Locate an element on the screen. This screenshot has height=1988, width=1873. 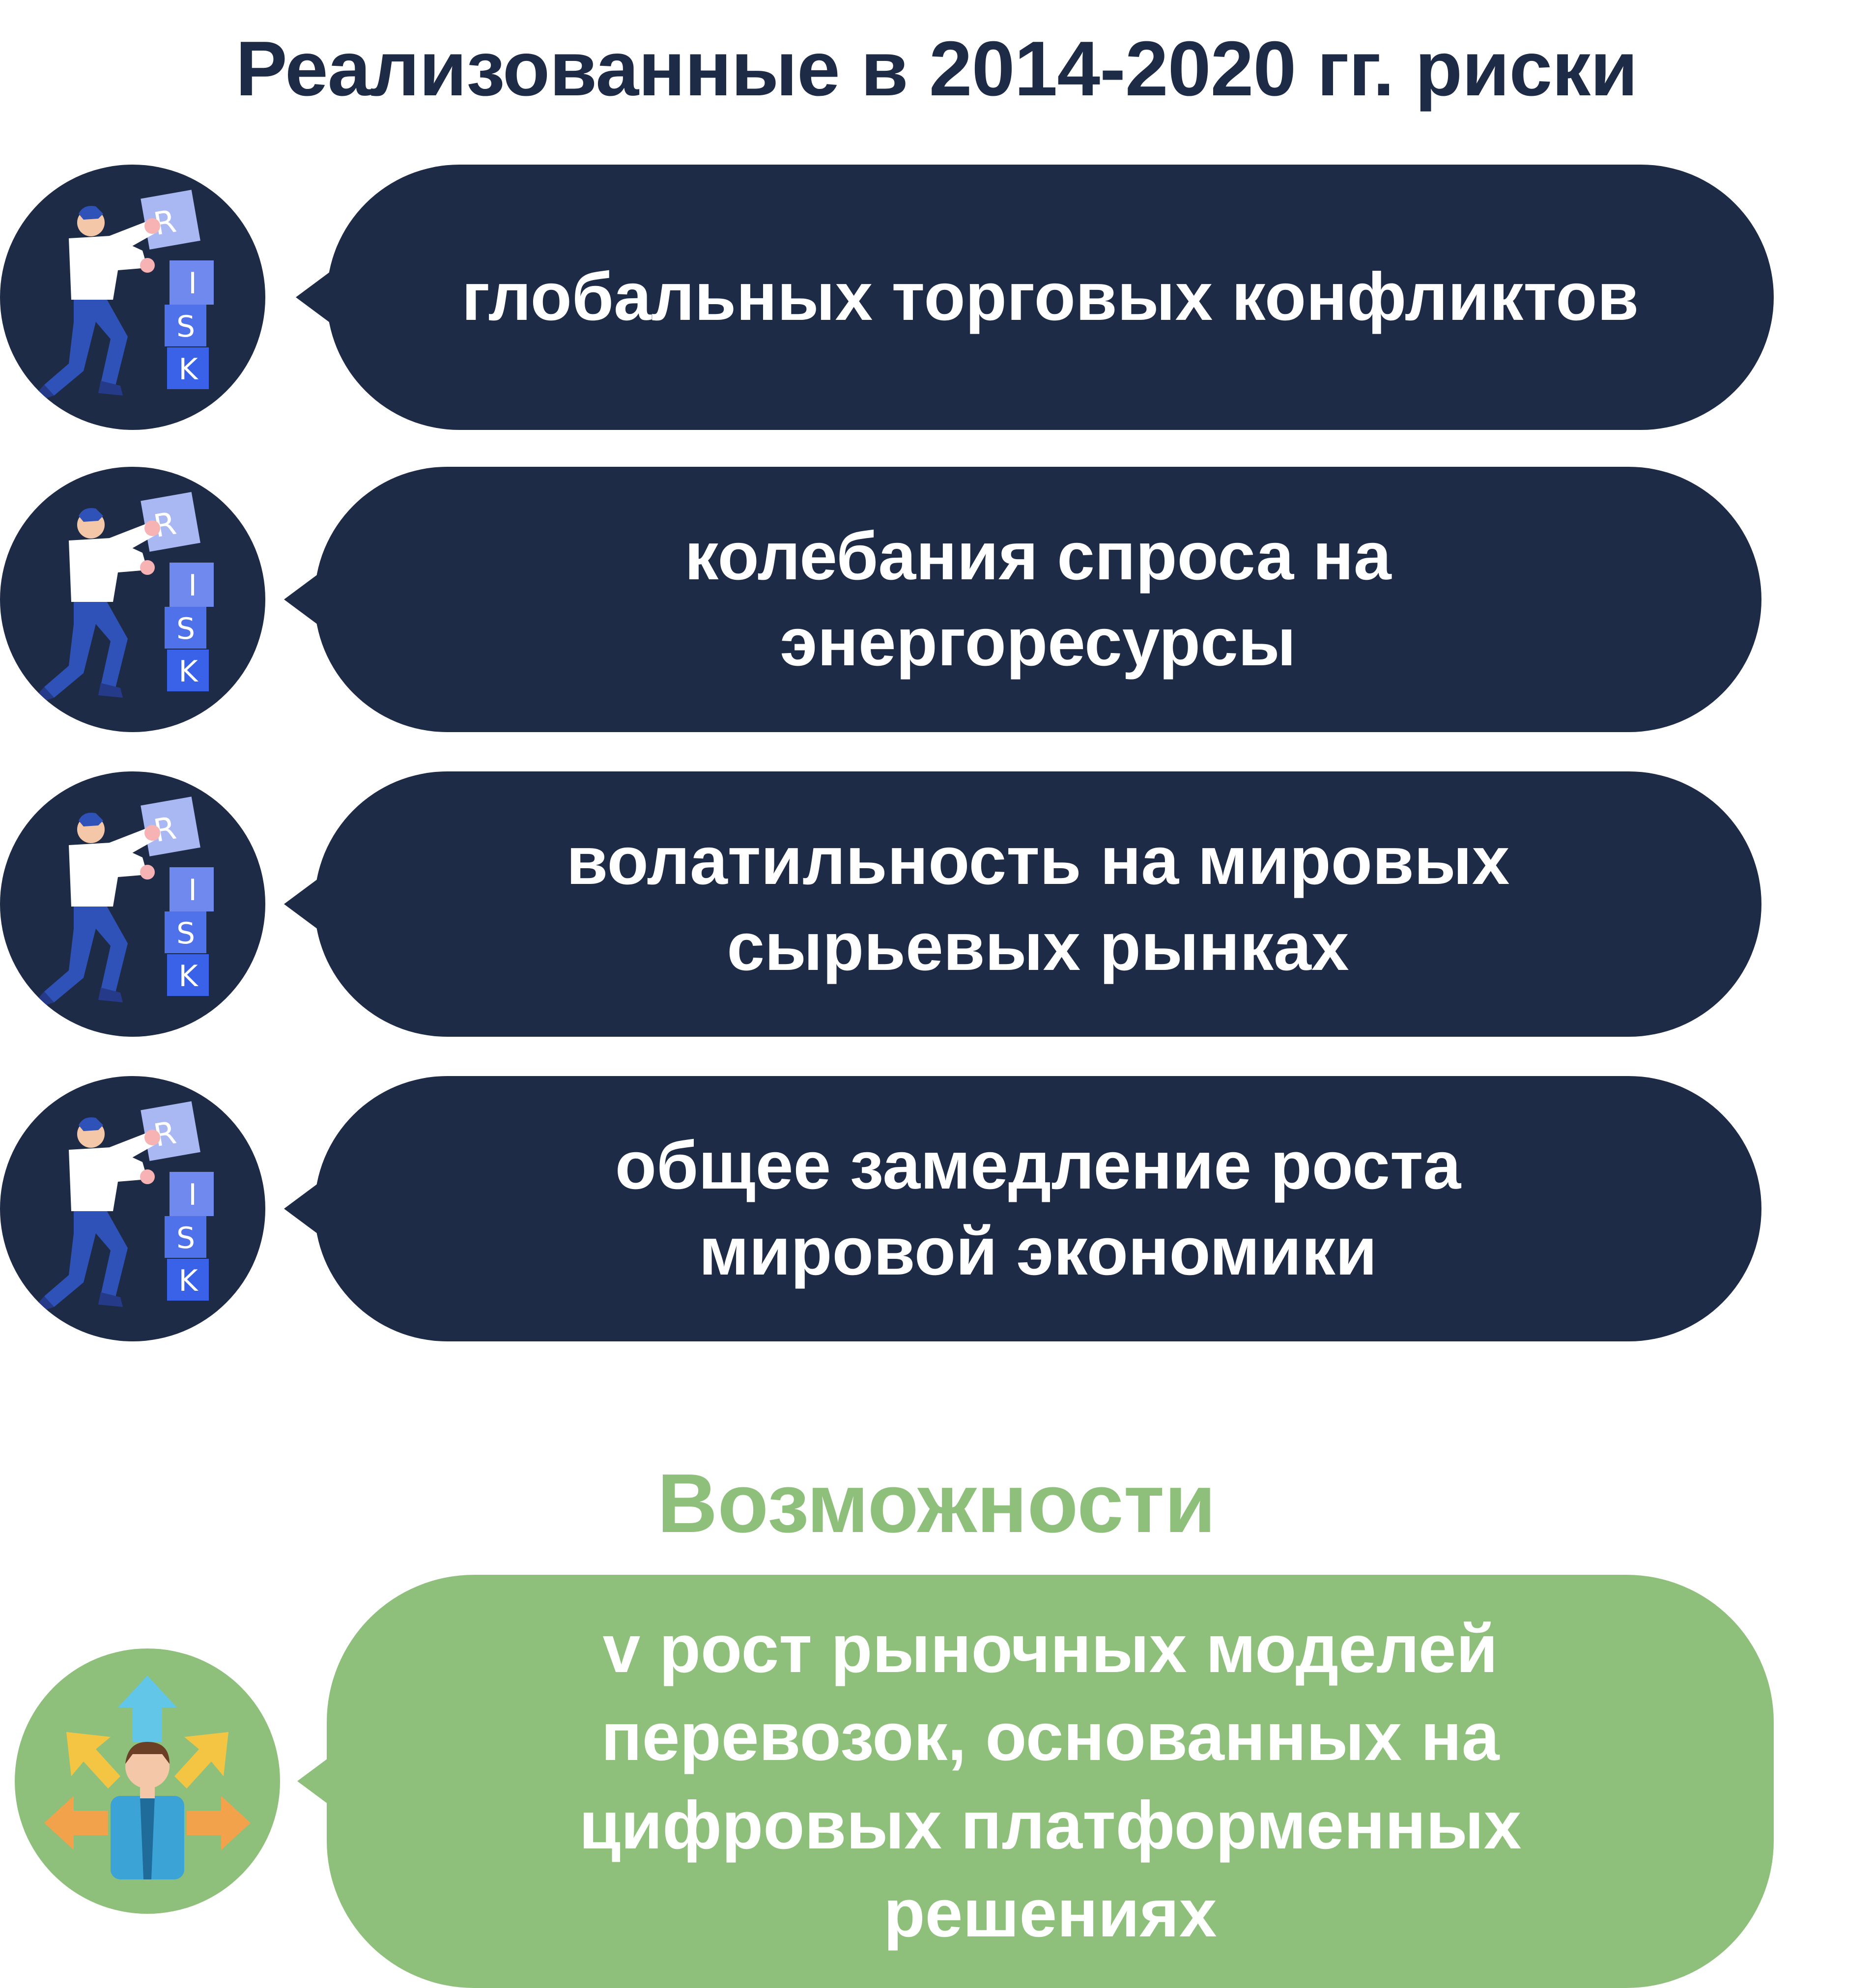
opportunity-circle is located at coordinates (147, 1781).